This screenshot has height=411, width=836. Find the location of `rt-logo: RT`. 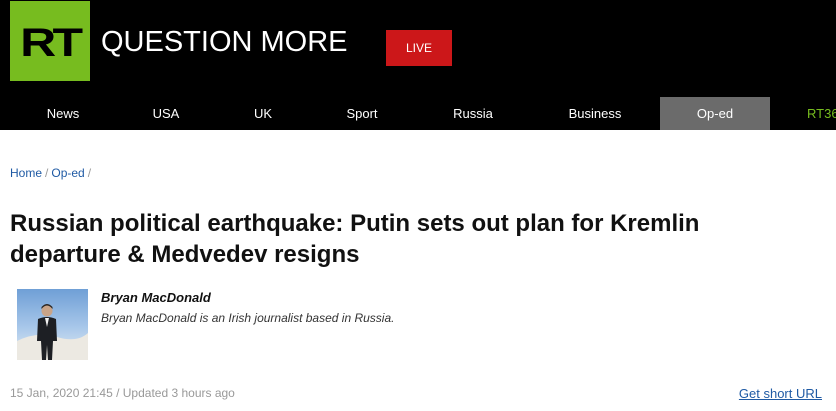

rt-logo: RT is located at coordinates (50, 41).